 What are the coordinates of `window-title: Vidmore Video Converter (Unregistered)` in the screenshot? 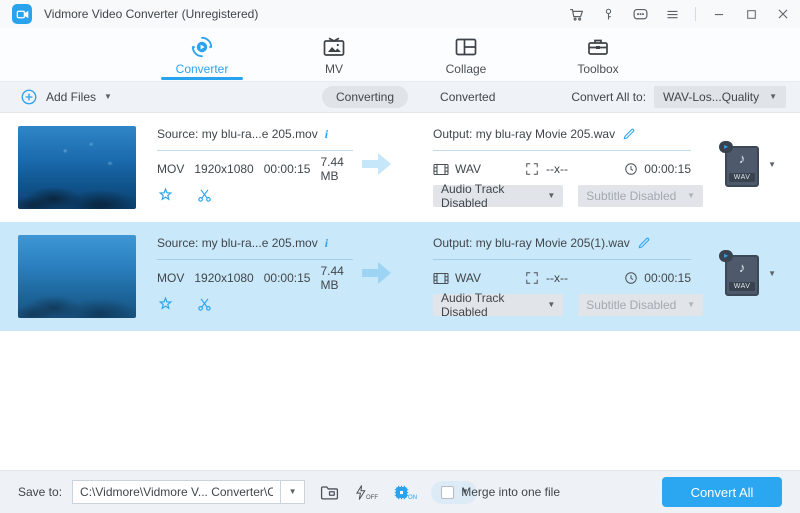 It's located at (151, 14).